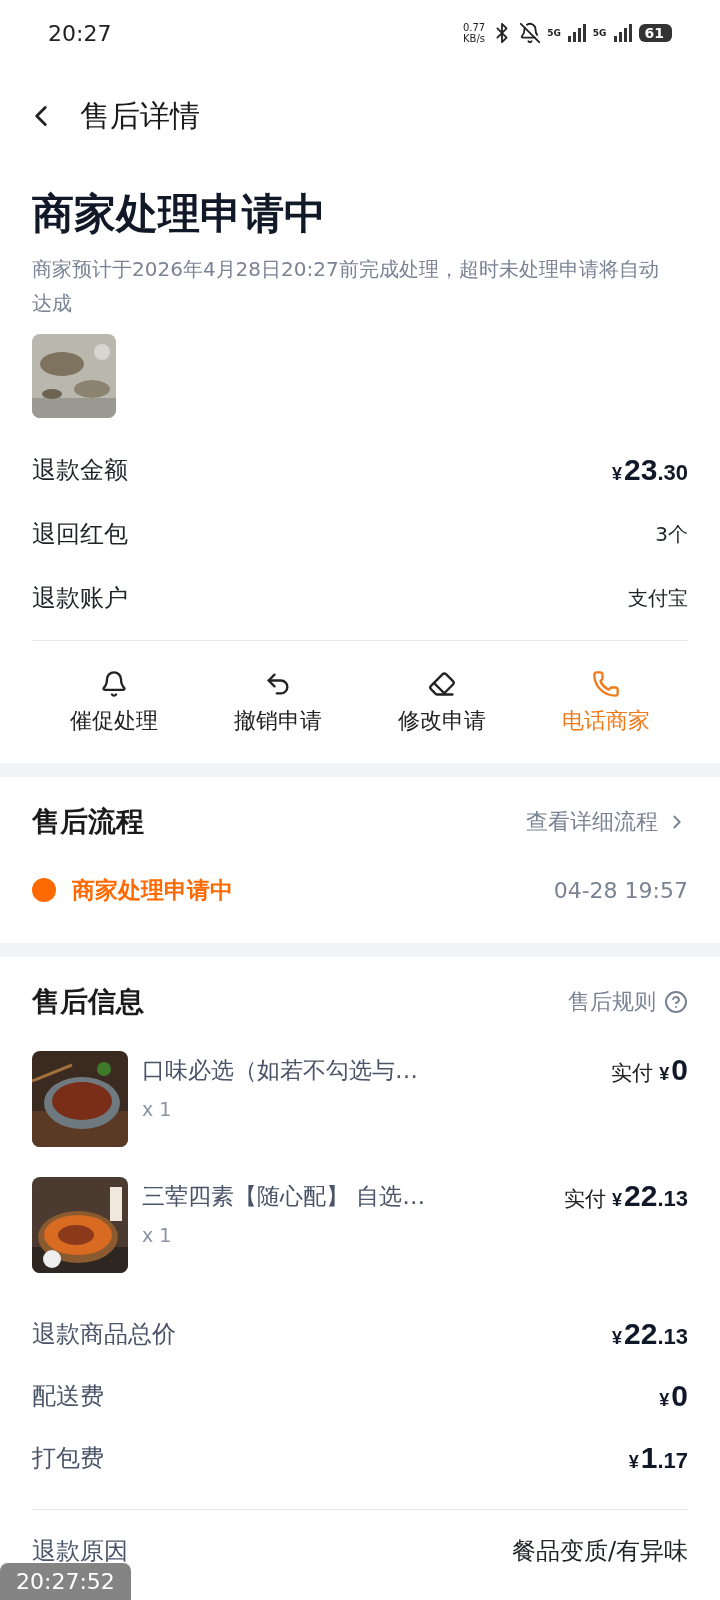 This screenshot has width=720, height=1600. Describe the element at coordinates (140, 115) in the screenshot. I see `page-title: 售后详情` at that location.